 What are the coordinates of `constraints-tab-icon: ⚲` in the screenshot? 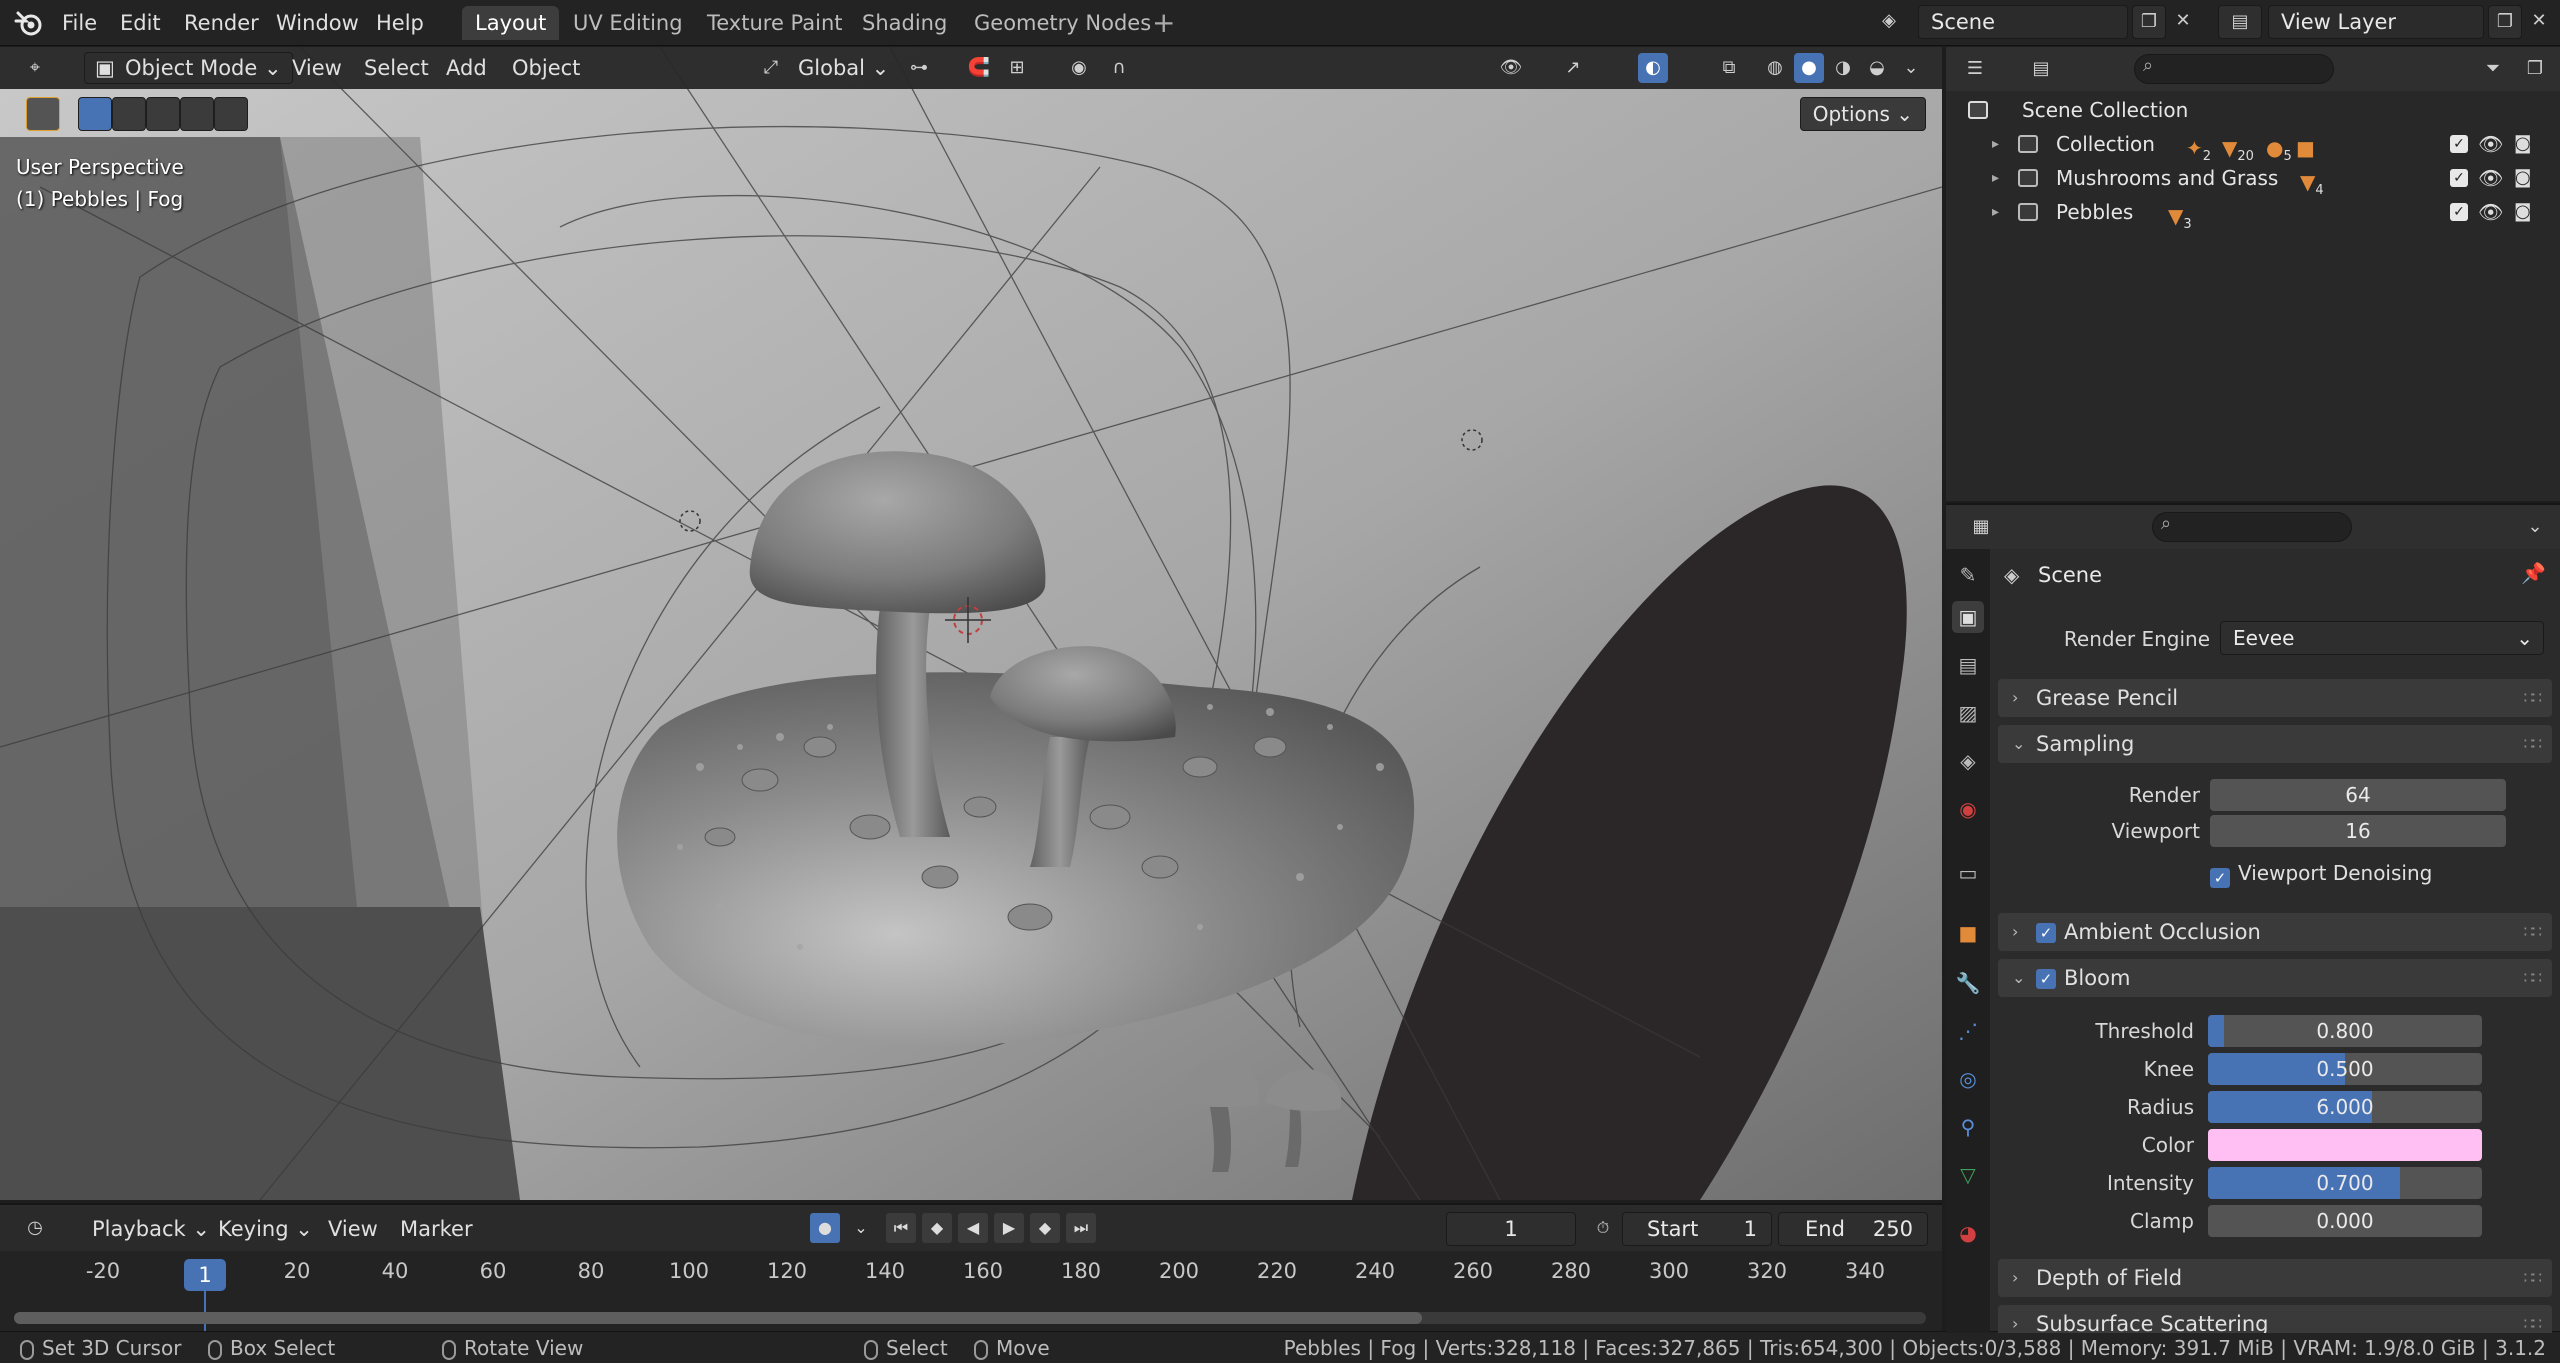 It's located at (1968, 1127).